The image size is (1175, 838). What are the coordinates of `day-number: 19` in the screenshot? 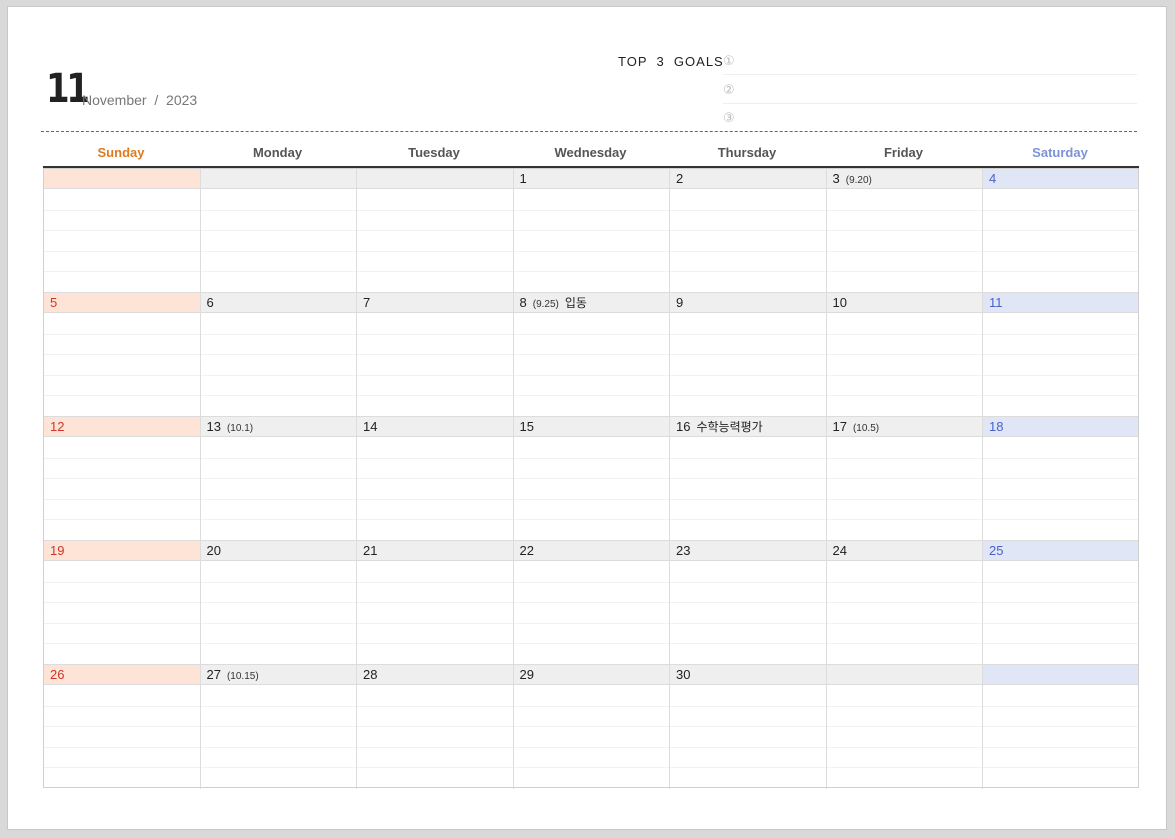 It's located at (57, 550).